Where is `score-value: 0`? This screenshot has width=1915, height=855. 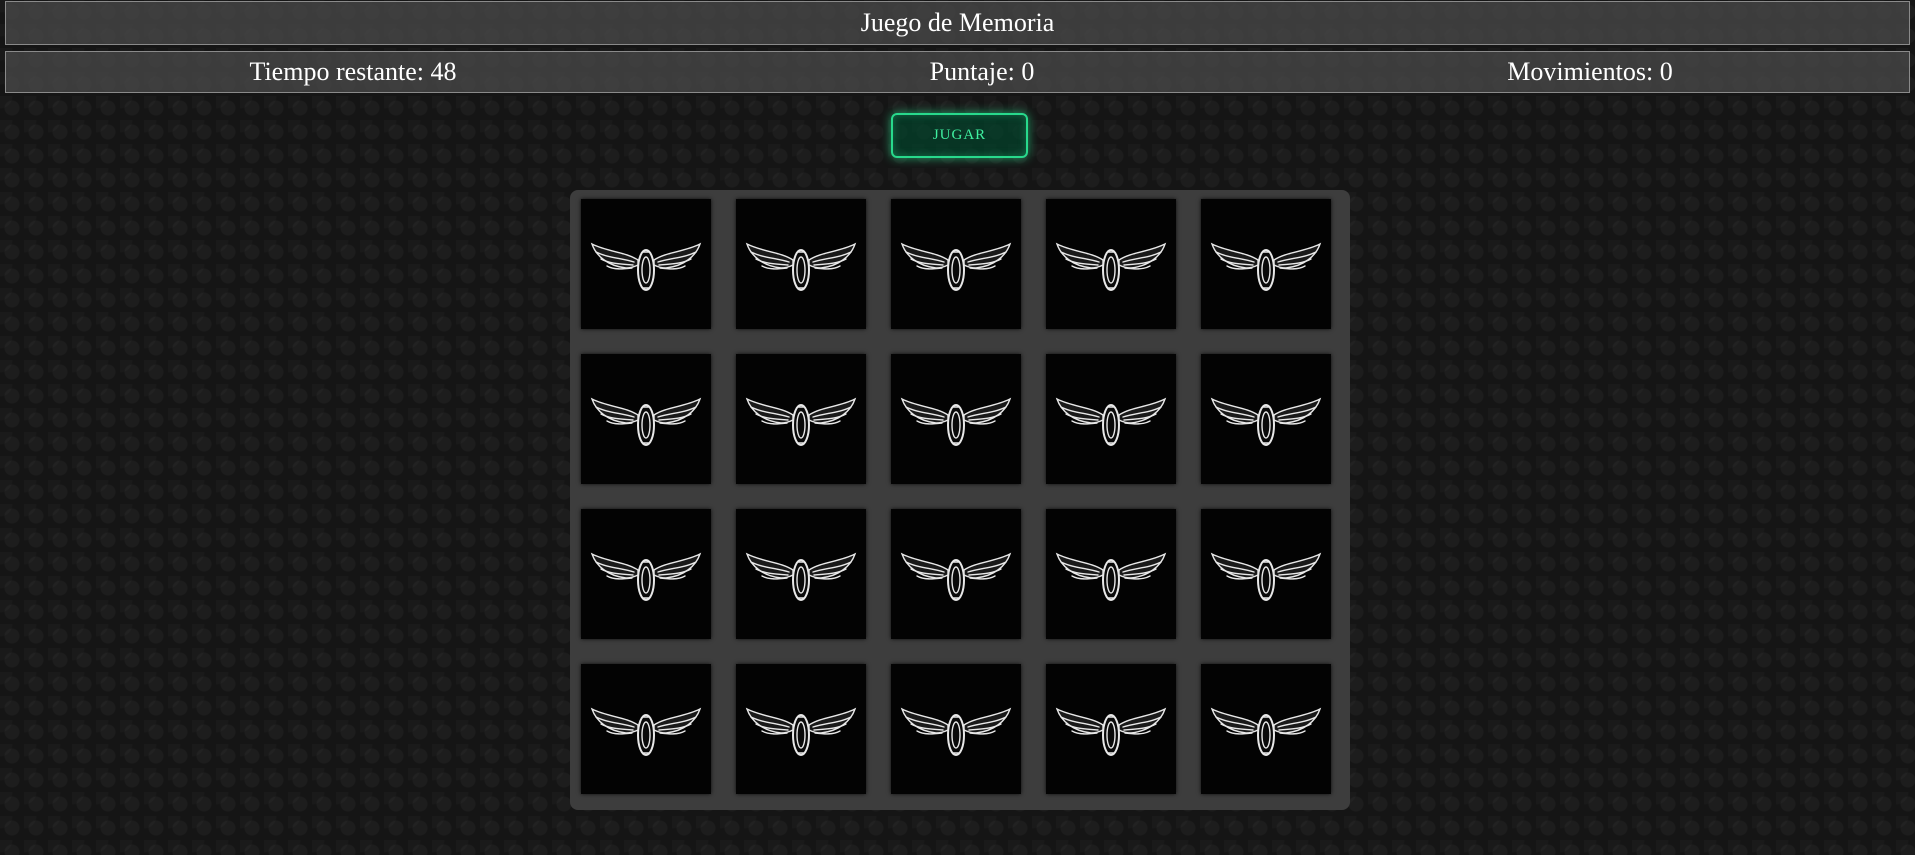 score-value: 0 is located at coordinates (1028, 71).